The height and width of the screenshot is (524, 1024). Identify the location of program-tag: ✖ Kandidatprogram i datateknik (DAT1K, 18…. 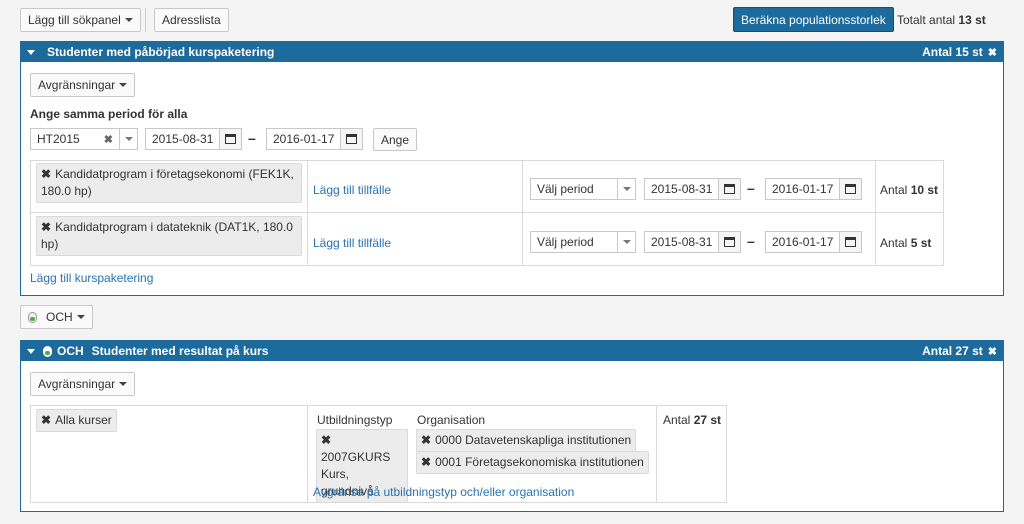
(169, 236).